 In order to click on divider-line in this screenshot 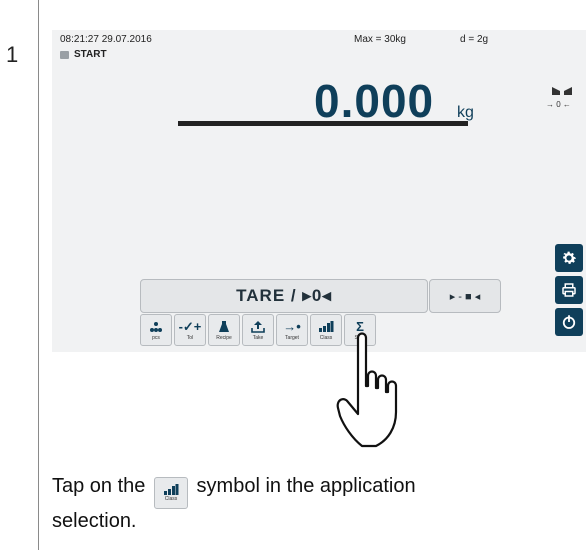, I will do `click(38, 275)`.